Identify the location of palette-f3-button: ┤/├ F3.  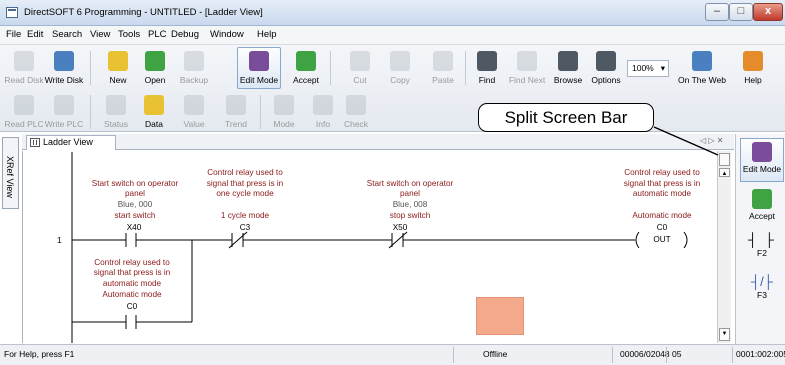
(762, 290).